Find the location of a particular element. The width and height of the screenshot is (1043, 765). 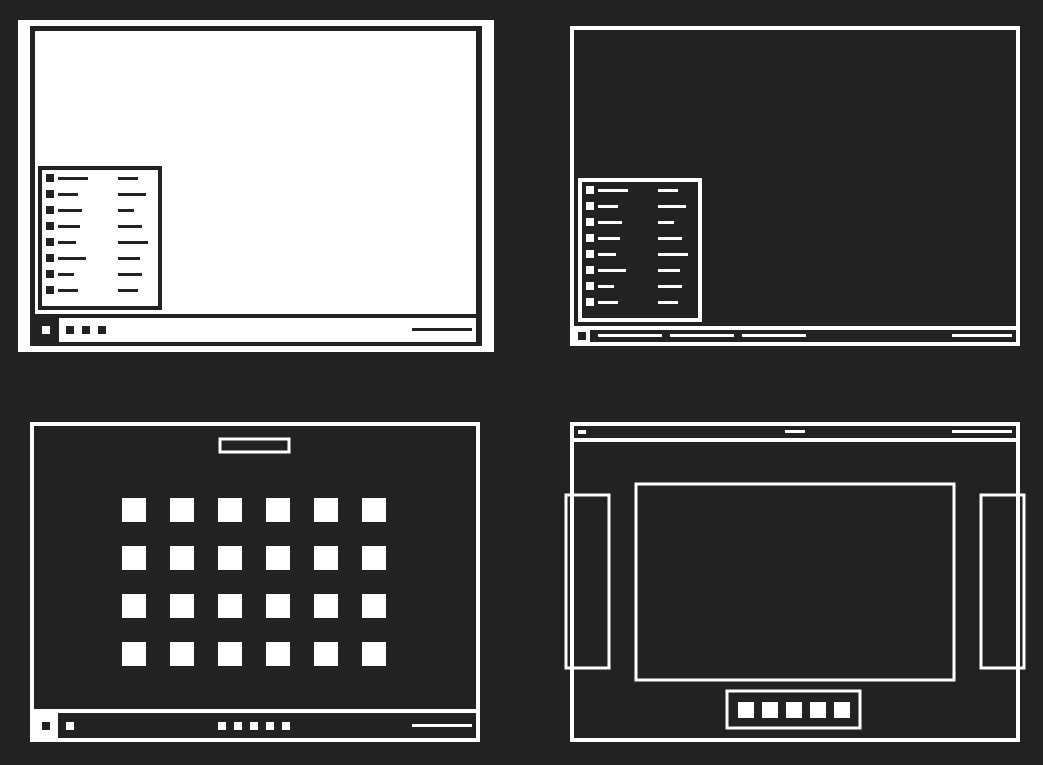

top-bar-tray is located at coordinates (982, 431).